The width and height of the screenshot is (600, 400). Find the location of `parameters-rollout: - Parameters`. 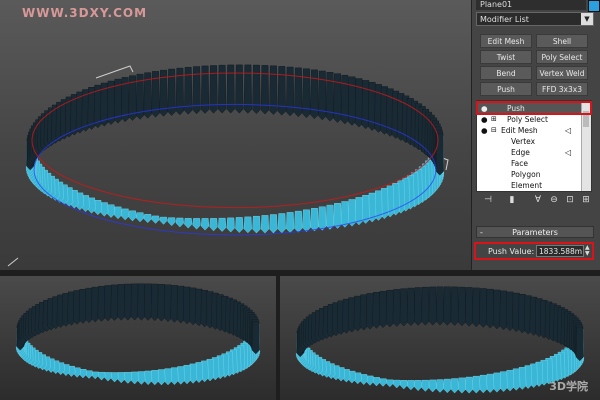

parameters-rollout: - Parameters is located at coordinates (535, 232).